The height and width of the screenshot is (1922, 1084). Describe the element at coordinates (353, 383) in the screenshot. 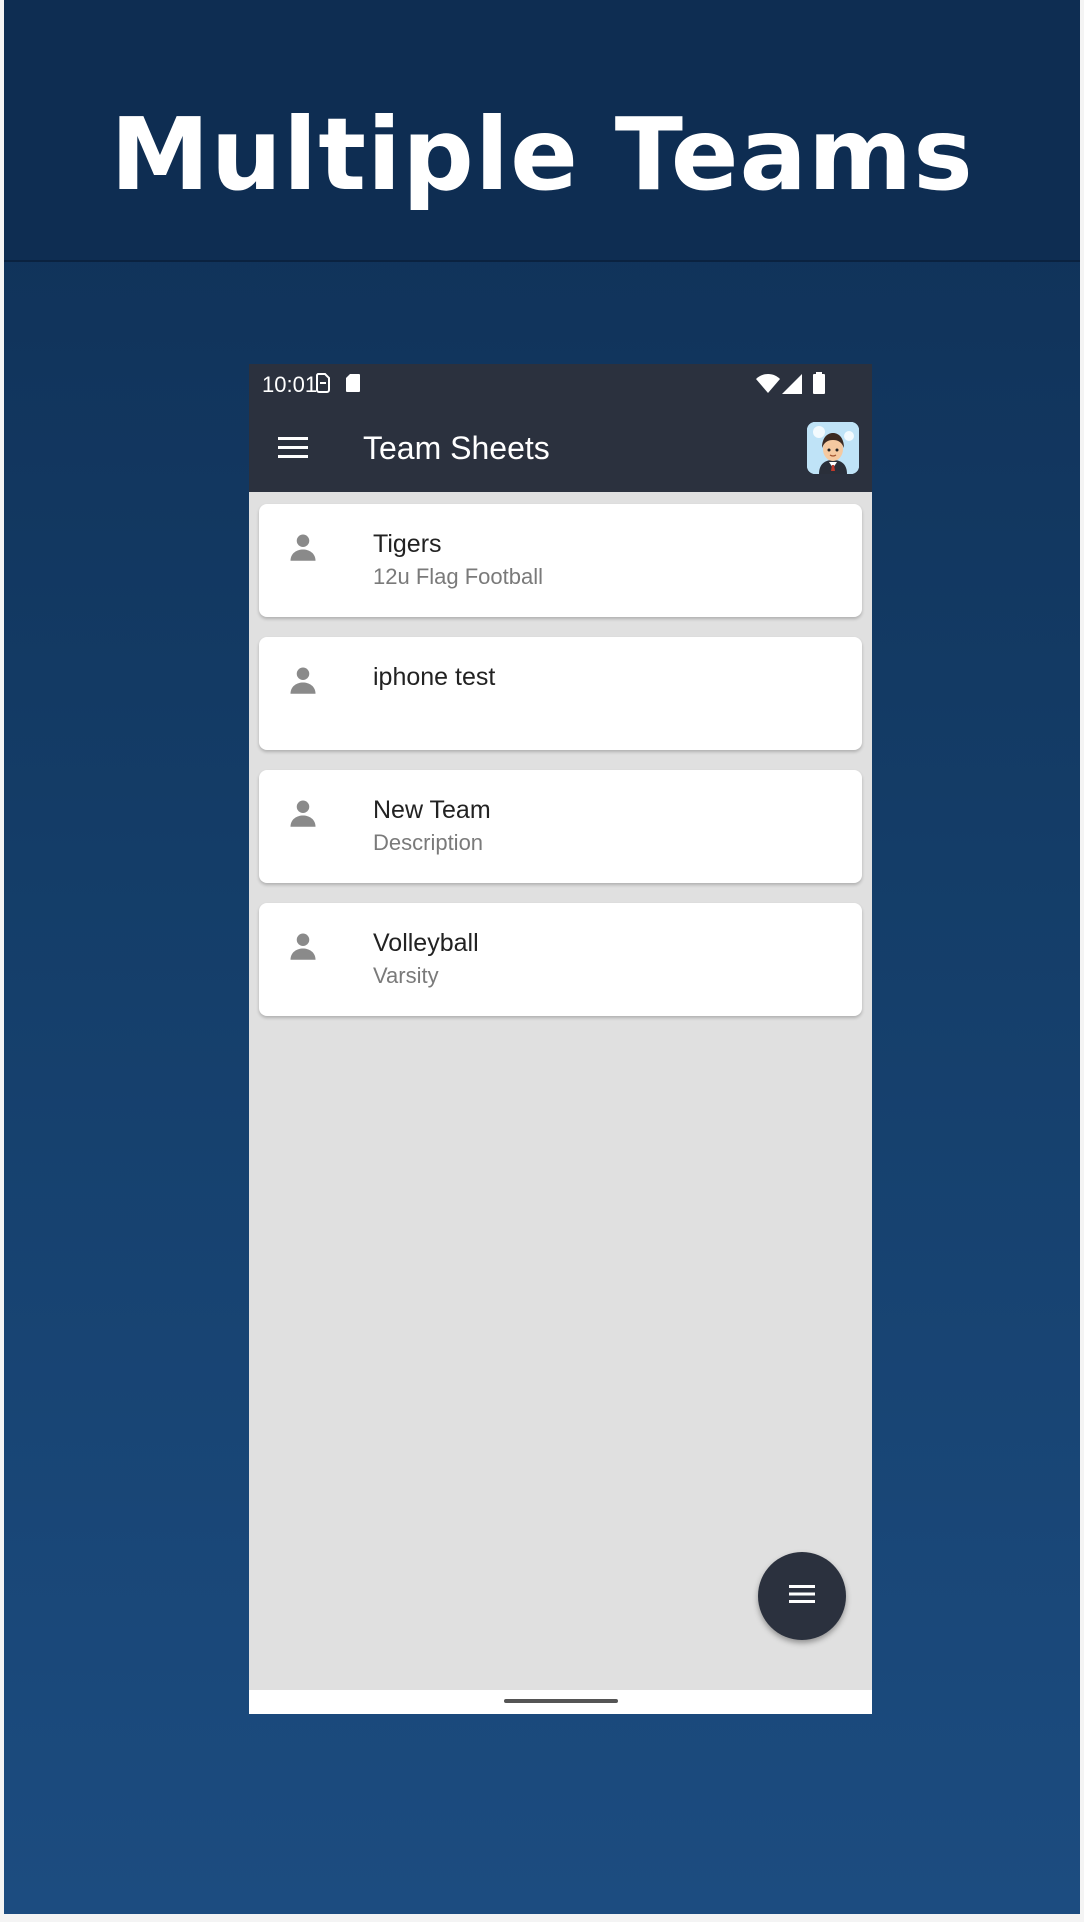

I see `sd-card-icon` at that location.